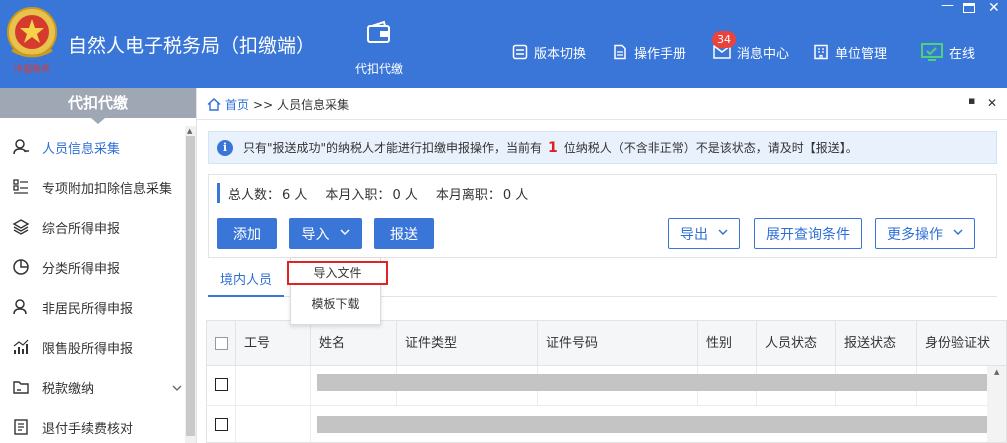 The height and width of the screenshot is (443, 1007). What do you see at coordinates (763, 54) in the screenshot?
I see `message-center-label: 消息中心` at bounding box center [763, 54].